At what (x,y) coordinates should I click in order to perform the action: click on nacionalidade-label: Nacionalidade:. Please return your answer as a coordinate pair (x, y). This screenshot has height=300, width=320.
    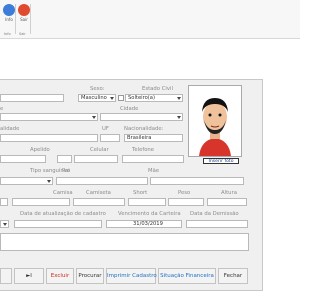
    Looking at the image, I should click on (144, 129).